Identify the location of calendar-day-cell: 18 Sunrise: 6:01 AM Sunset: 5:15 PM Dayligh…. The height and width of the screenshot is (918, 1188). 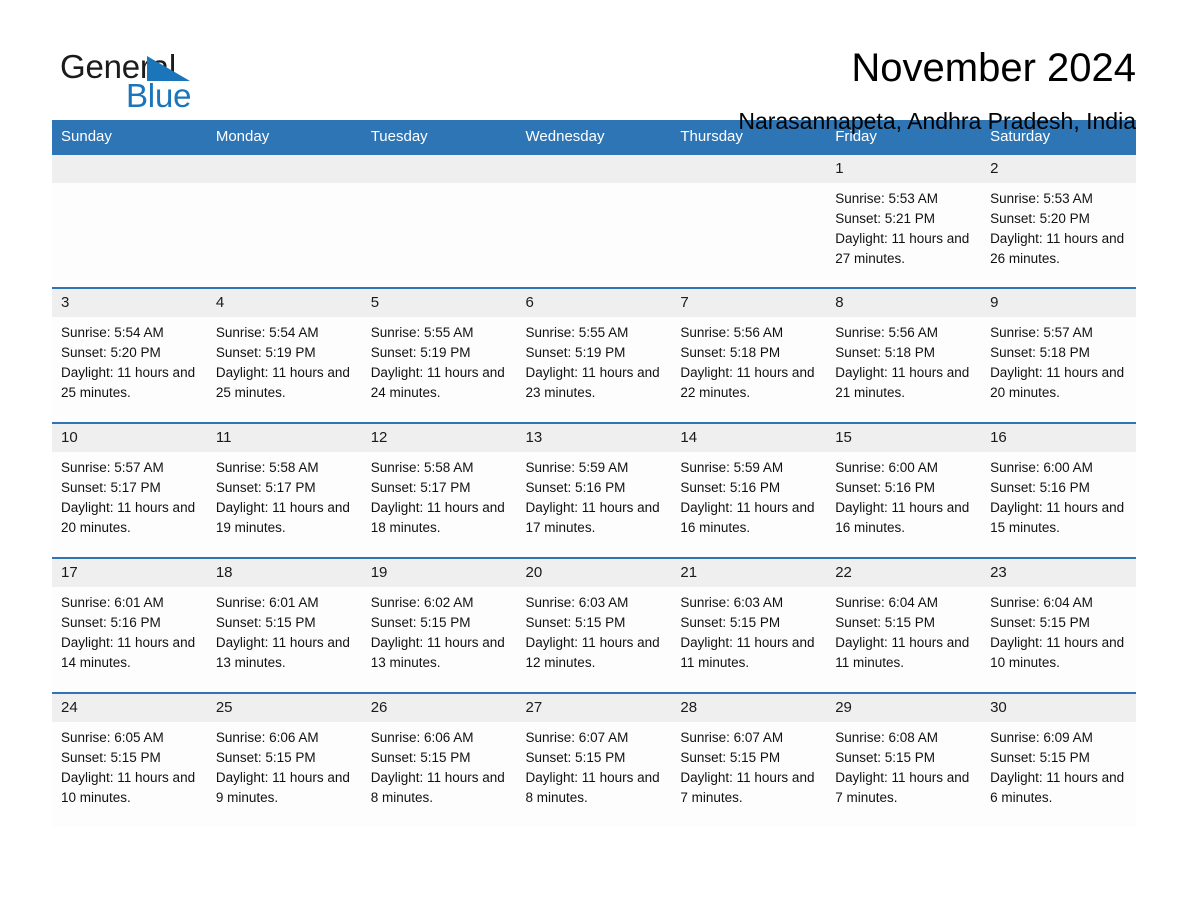
(284, 625).